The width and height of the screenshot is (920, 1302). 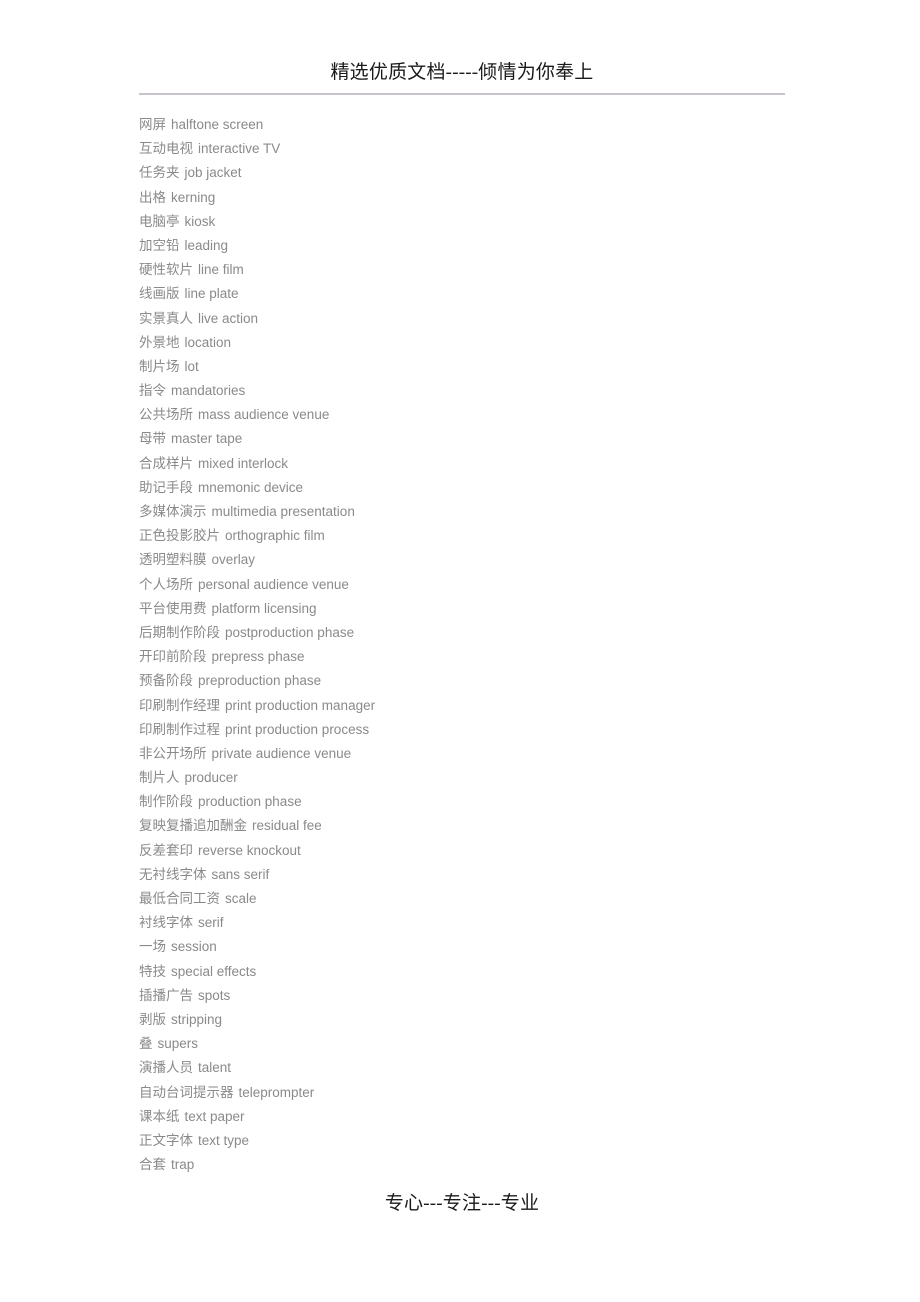 What do you see at coordinates (159, 221) in the screenshot?
I see `glossary-term-chinese: 电脑亭` at bounding box center [159, 221].